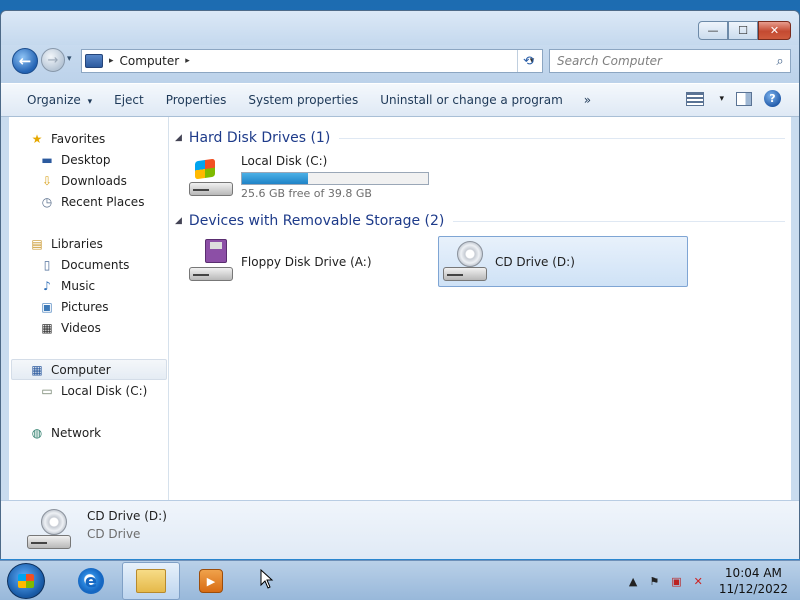 Image resolution: width=800 pixels, height=600 pixels. What do you see at coordinates (400, 28) in the screenshot?
I see `title-bar: — ☐ ✕` at bounding box center [400, 28].